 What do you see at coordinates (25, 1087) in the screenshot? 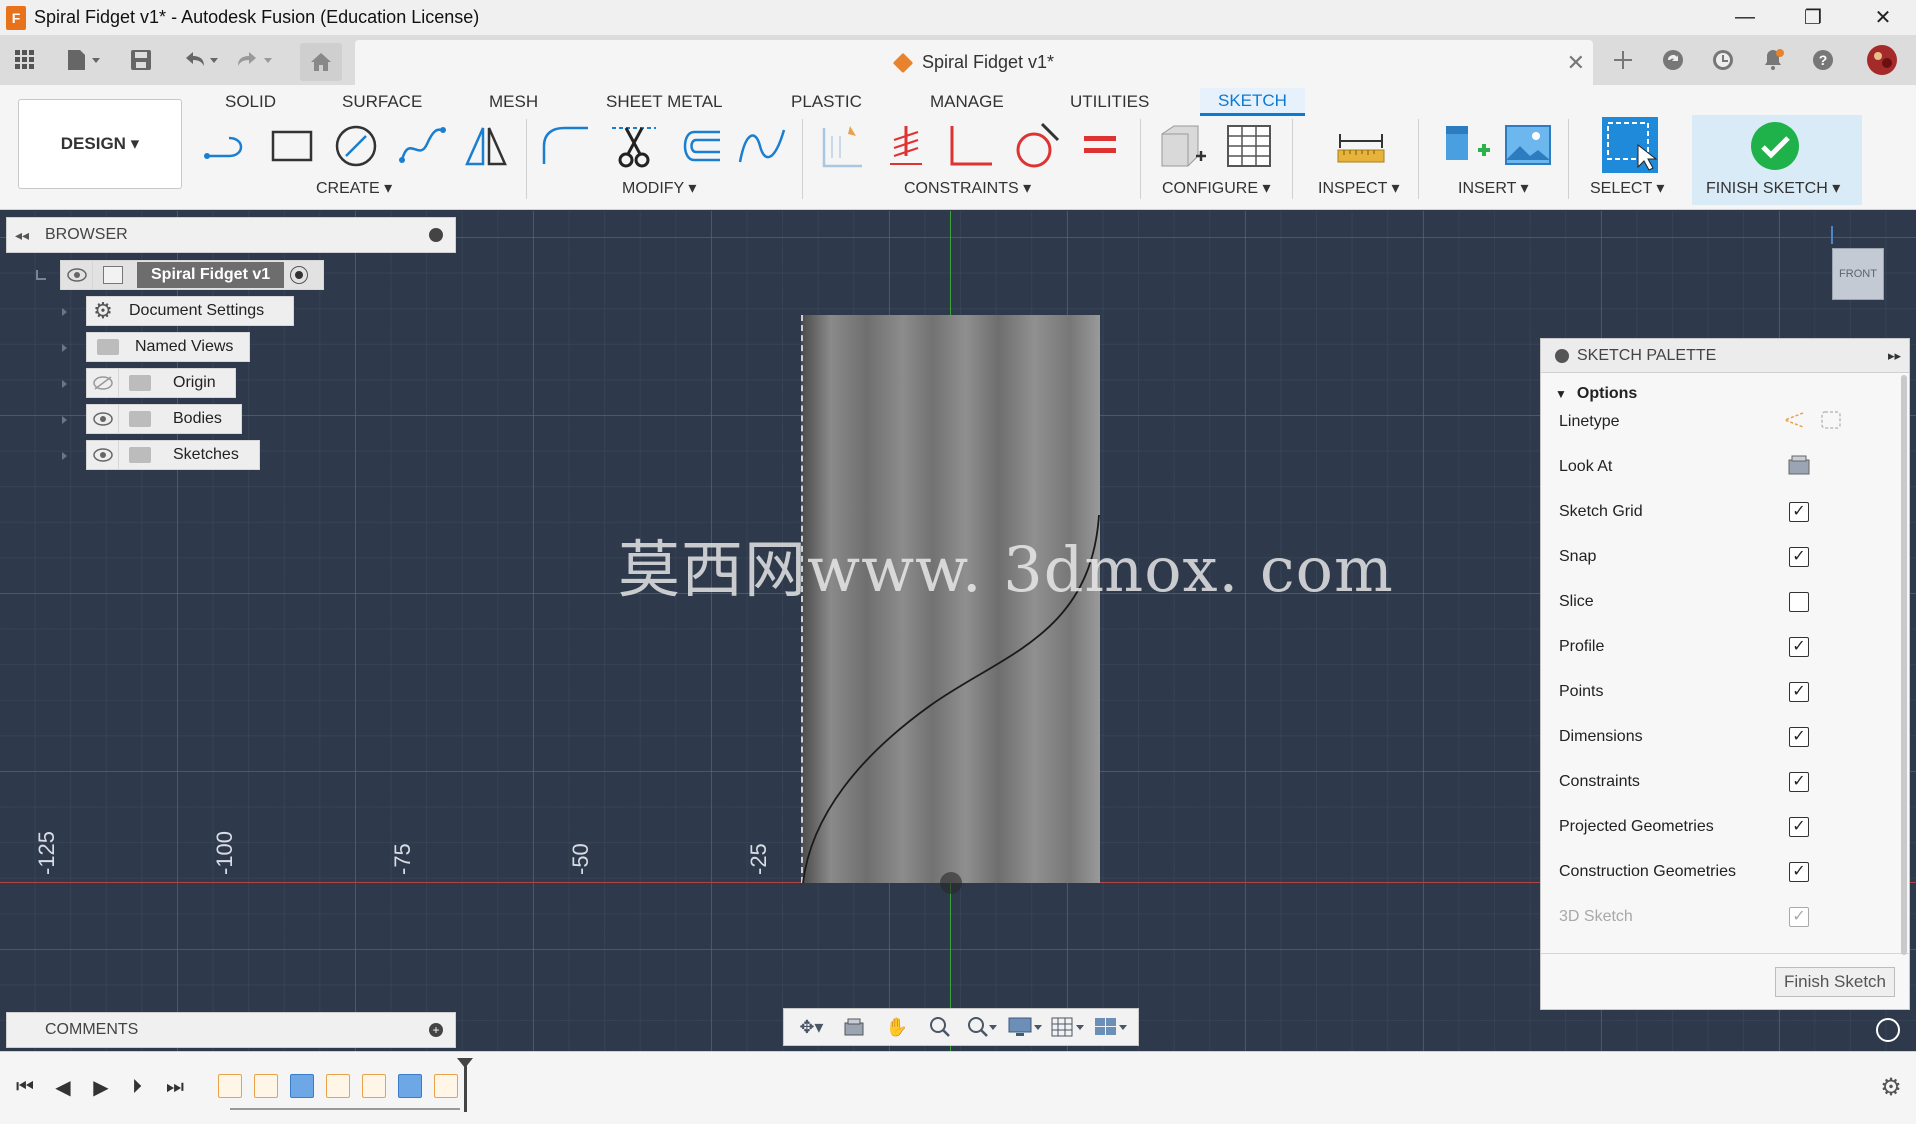
I see `timeline-first-icon: ⏮` at bounding box center [25, 1087].